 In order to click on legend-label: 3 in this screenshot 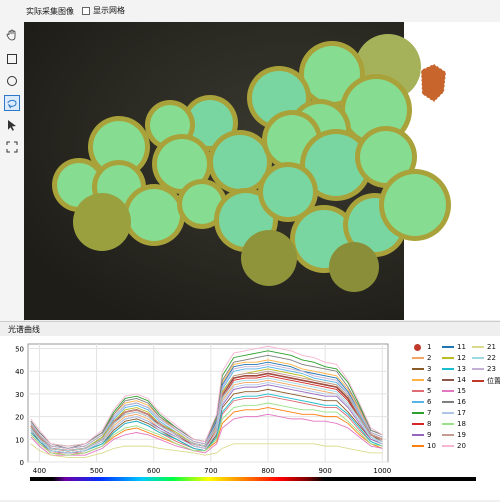, I will do `click(429, 369)`.